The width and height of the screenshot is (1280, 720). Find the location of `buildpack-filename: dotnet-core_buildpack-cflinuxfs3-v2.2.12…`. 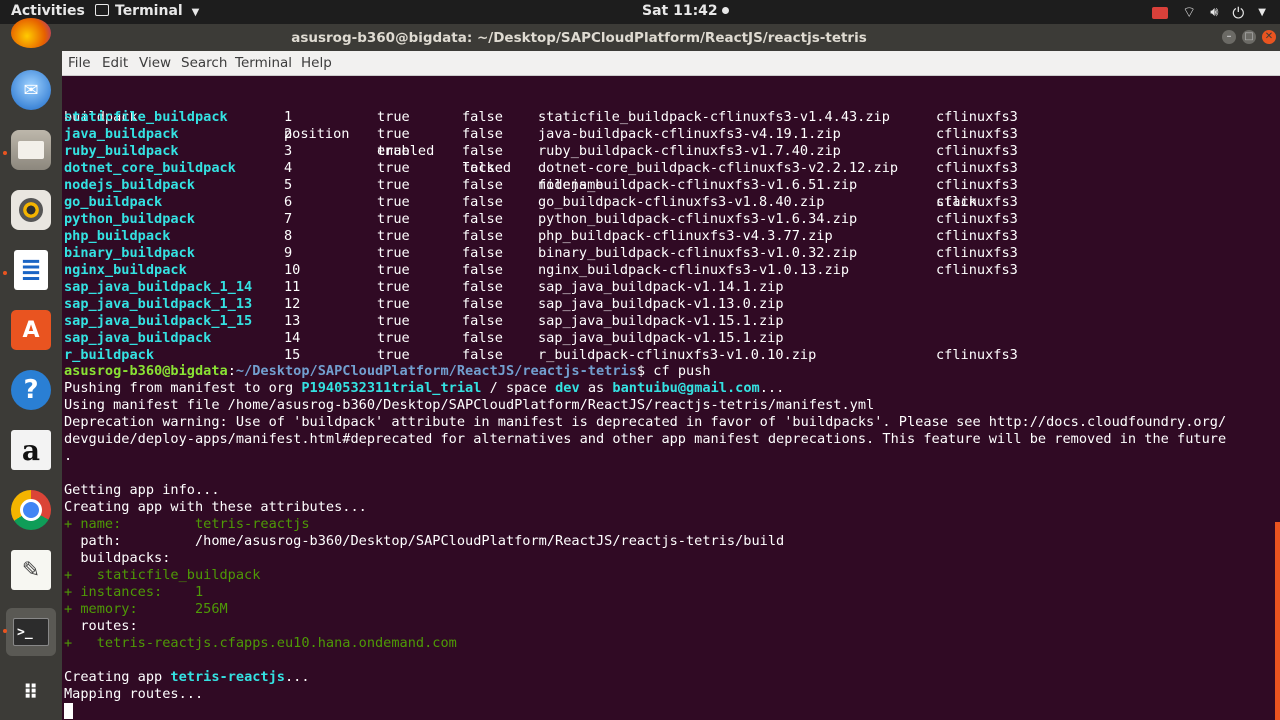

buildpack-filename: dotnet-core_buildpack-cflinuxfs3-v2.2.12… is located at coordinates (718, 168).